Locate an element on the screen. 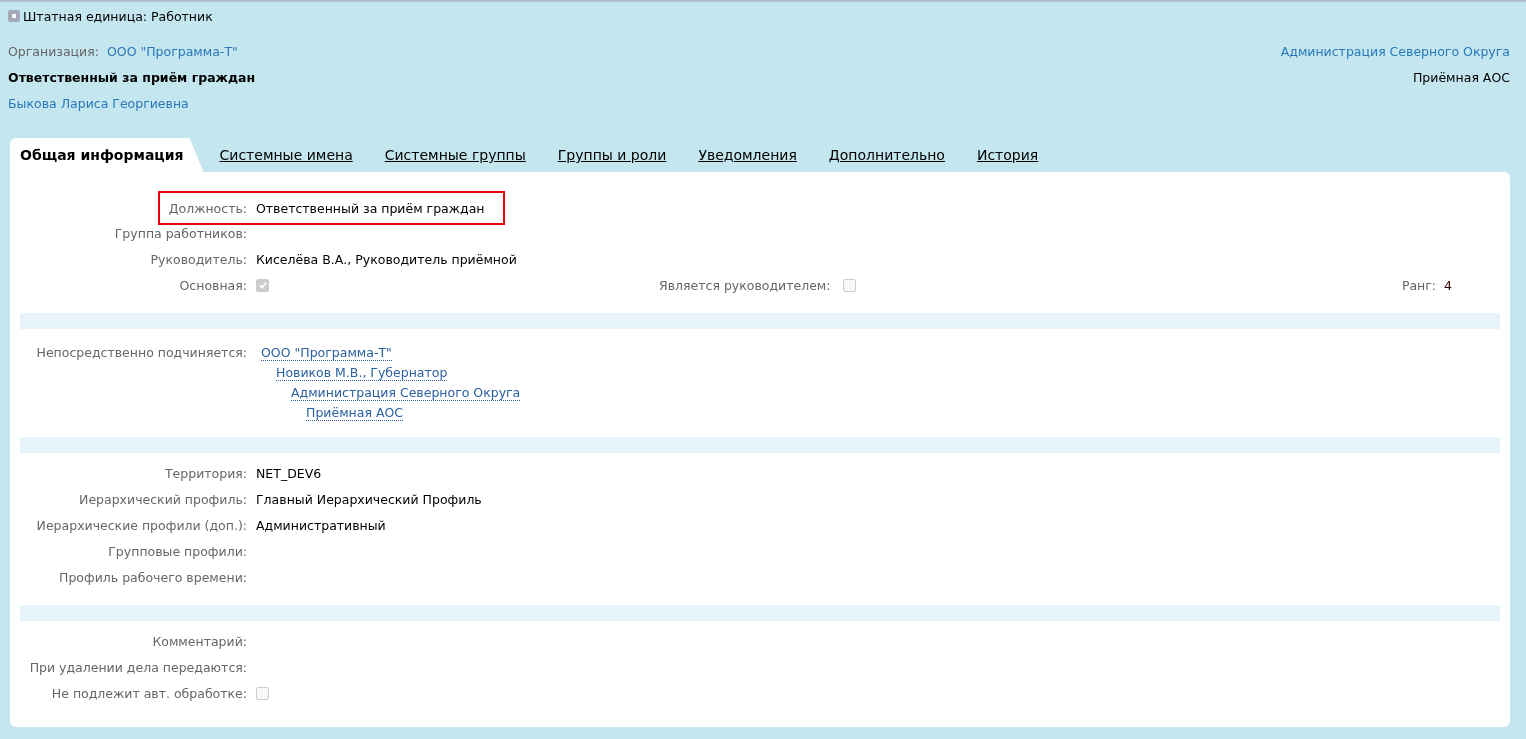 Image resolution: width=1526 pixels, height=739 pixels. person-link: Быкова Лариса Георгиевна is located at coordinates (98, 103).